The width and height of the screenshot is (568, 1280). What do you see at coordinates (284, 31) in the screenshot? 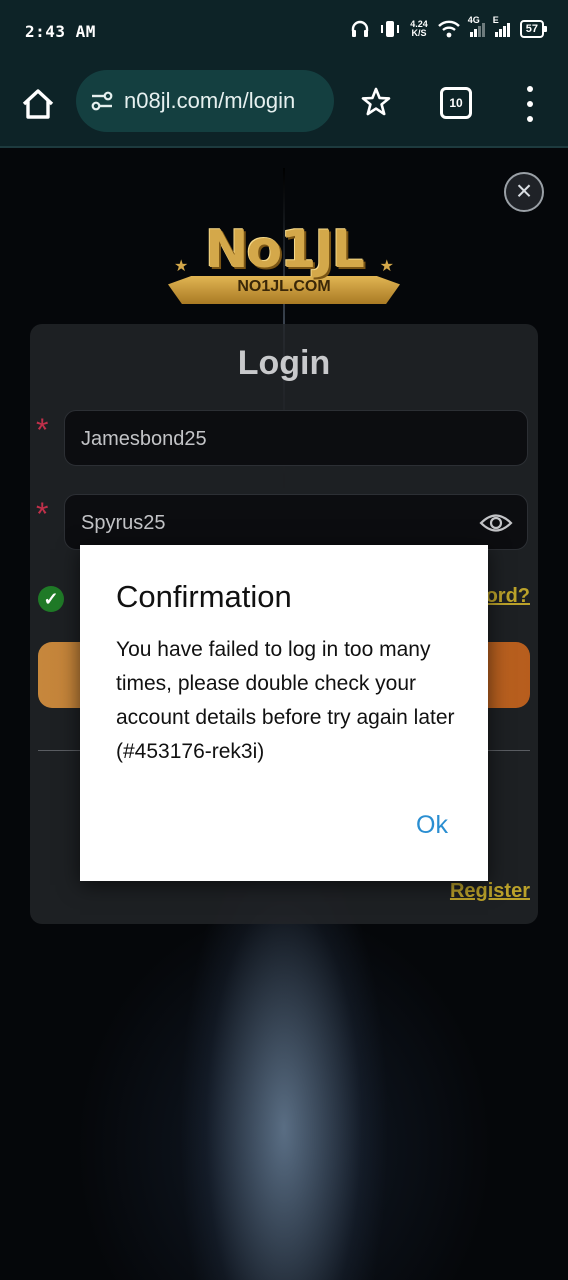
I see `status-bar: 2:43 AM 4.24 K/S 4G E 57` at bounding box center [284, 31].